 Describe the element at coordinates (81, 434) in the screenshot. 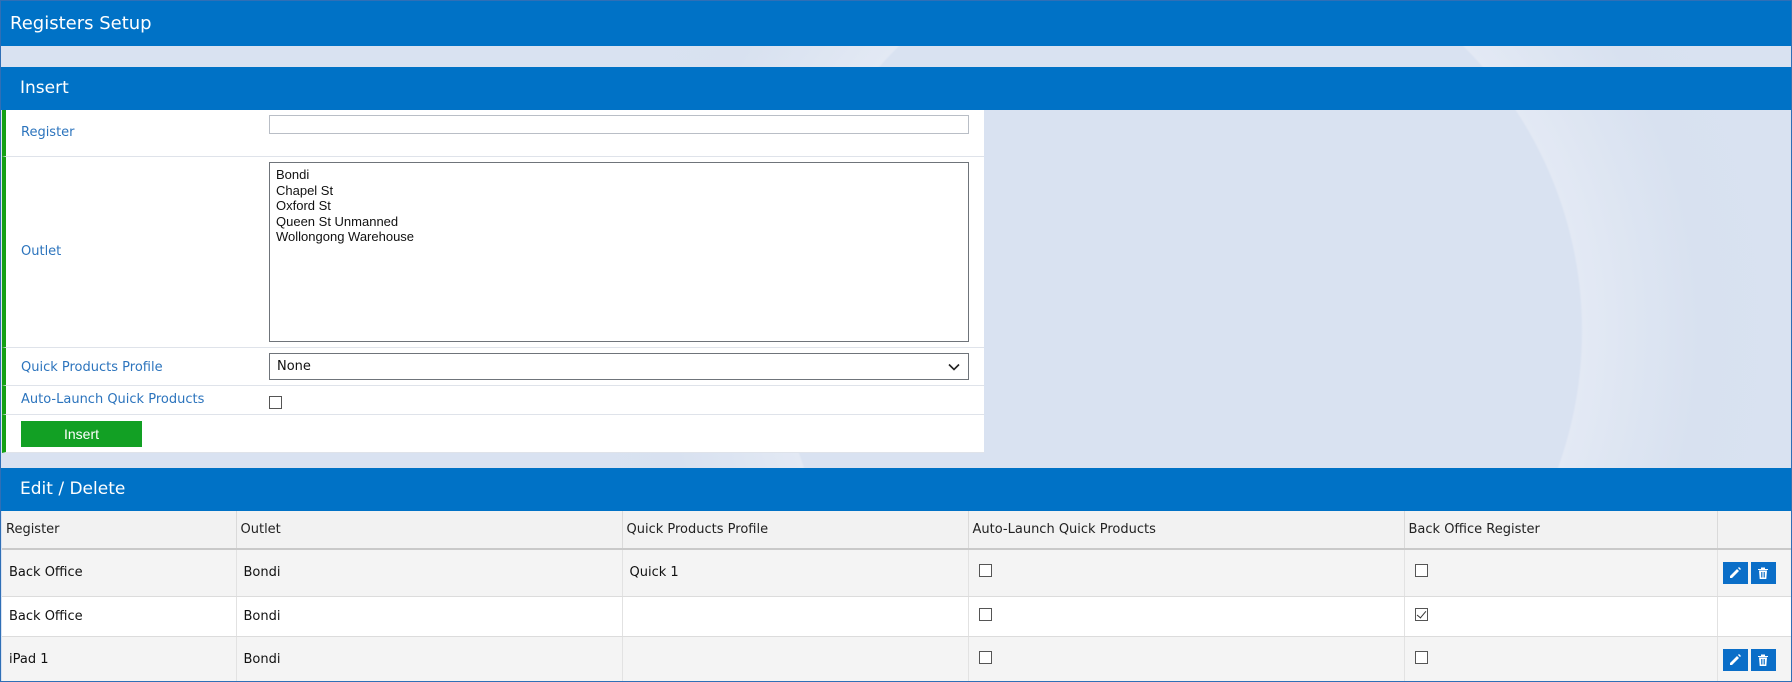

I see `insert-button: Insert` at that location.